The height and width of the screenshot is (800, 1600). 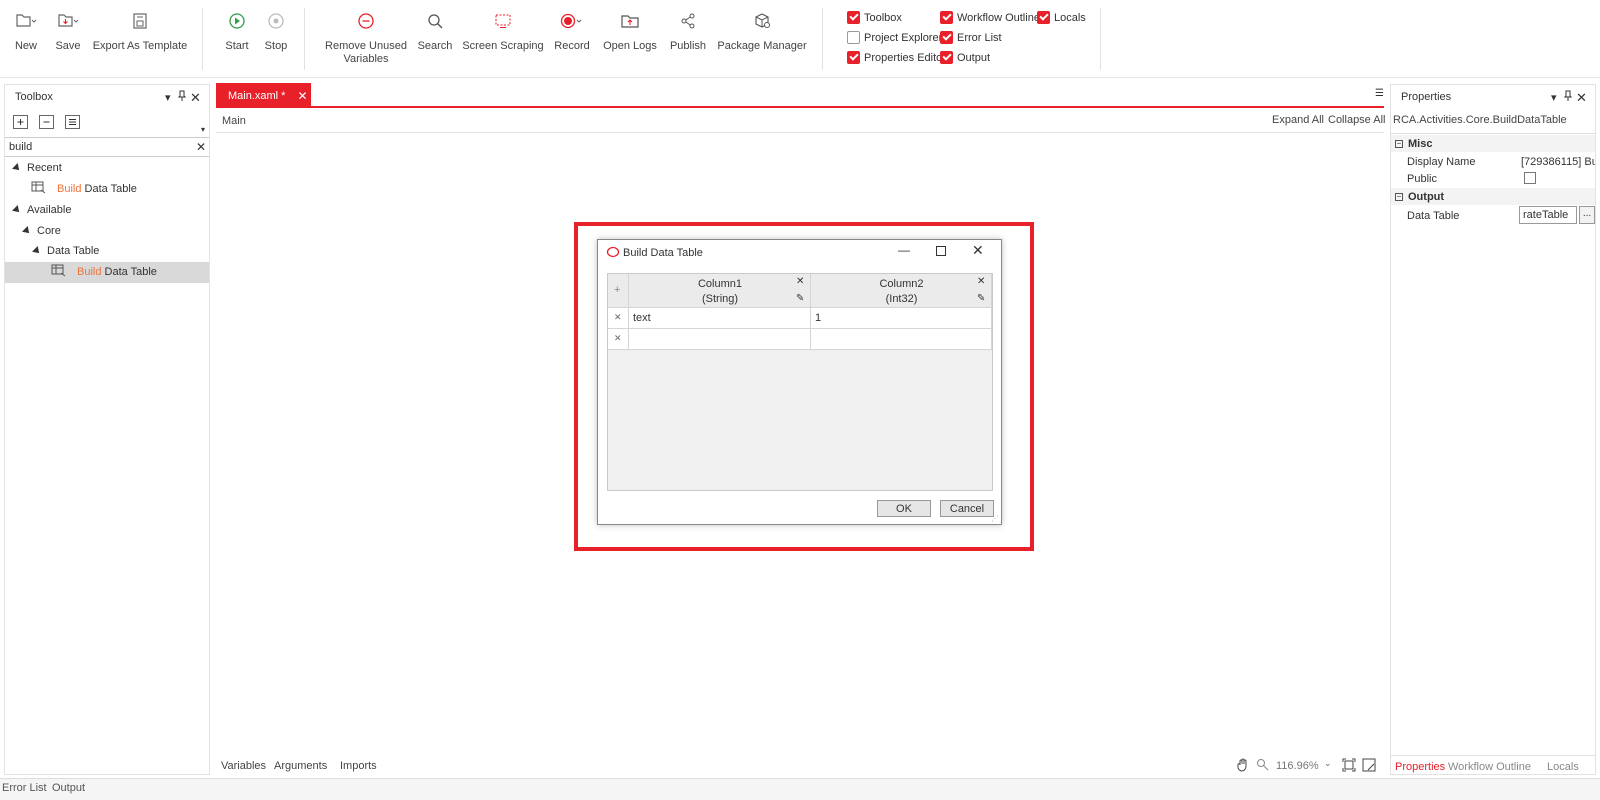 I want to click on zoom-dropdown-icon: ⌄, so click(x=1328, y=763).